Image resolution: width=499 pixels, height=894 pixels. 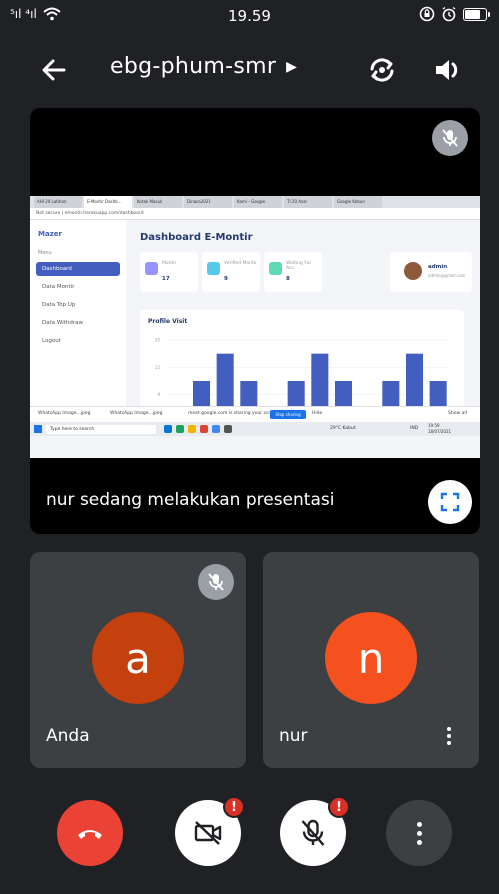 What do you see at coordinates (50, 234) in the screenshot?
I see `brand-logo: Mazer` at bounding box center [50, 234].